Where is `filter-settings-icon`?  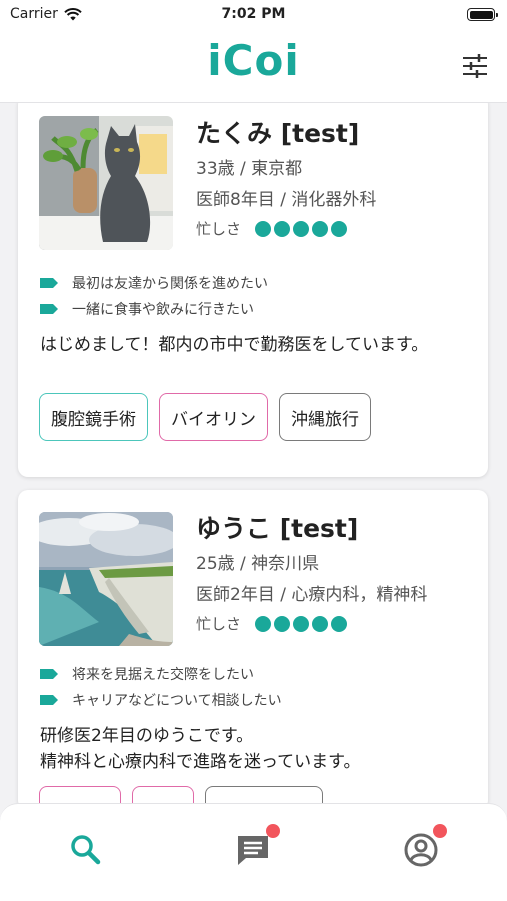
filter-settings-icon is located at coordinates (475, 66).